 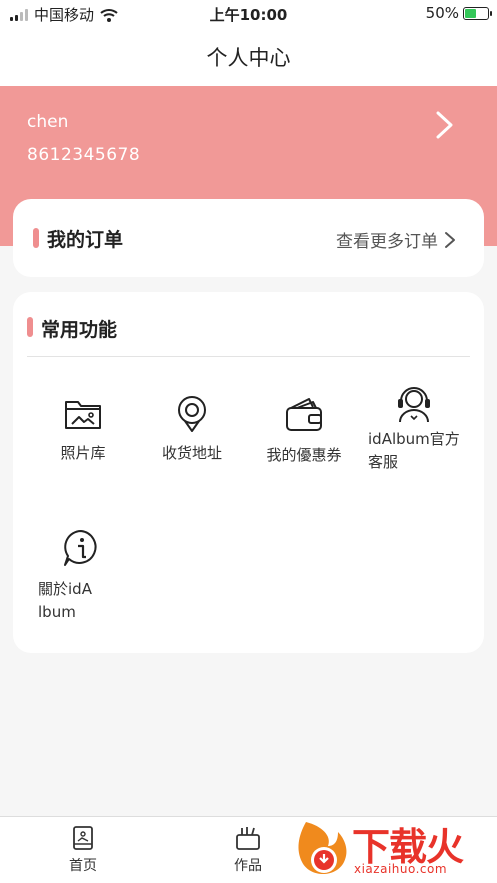 I want to click on nav-bar: 个人中心, so click(x=248, y=57).